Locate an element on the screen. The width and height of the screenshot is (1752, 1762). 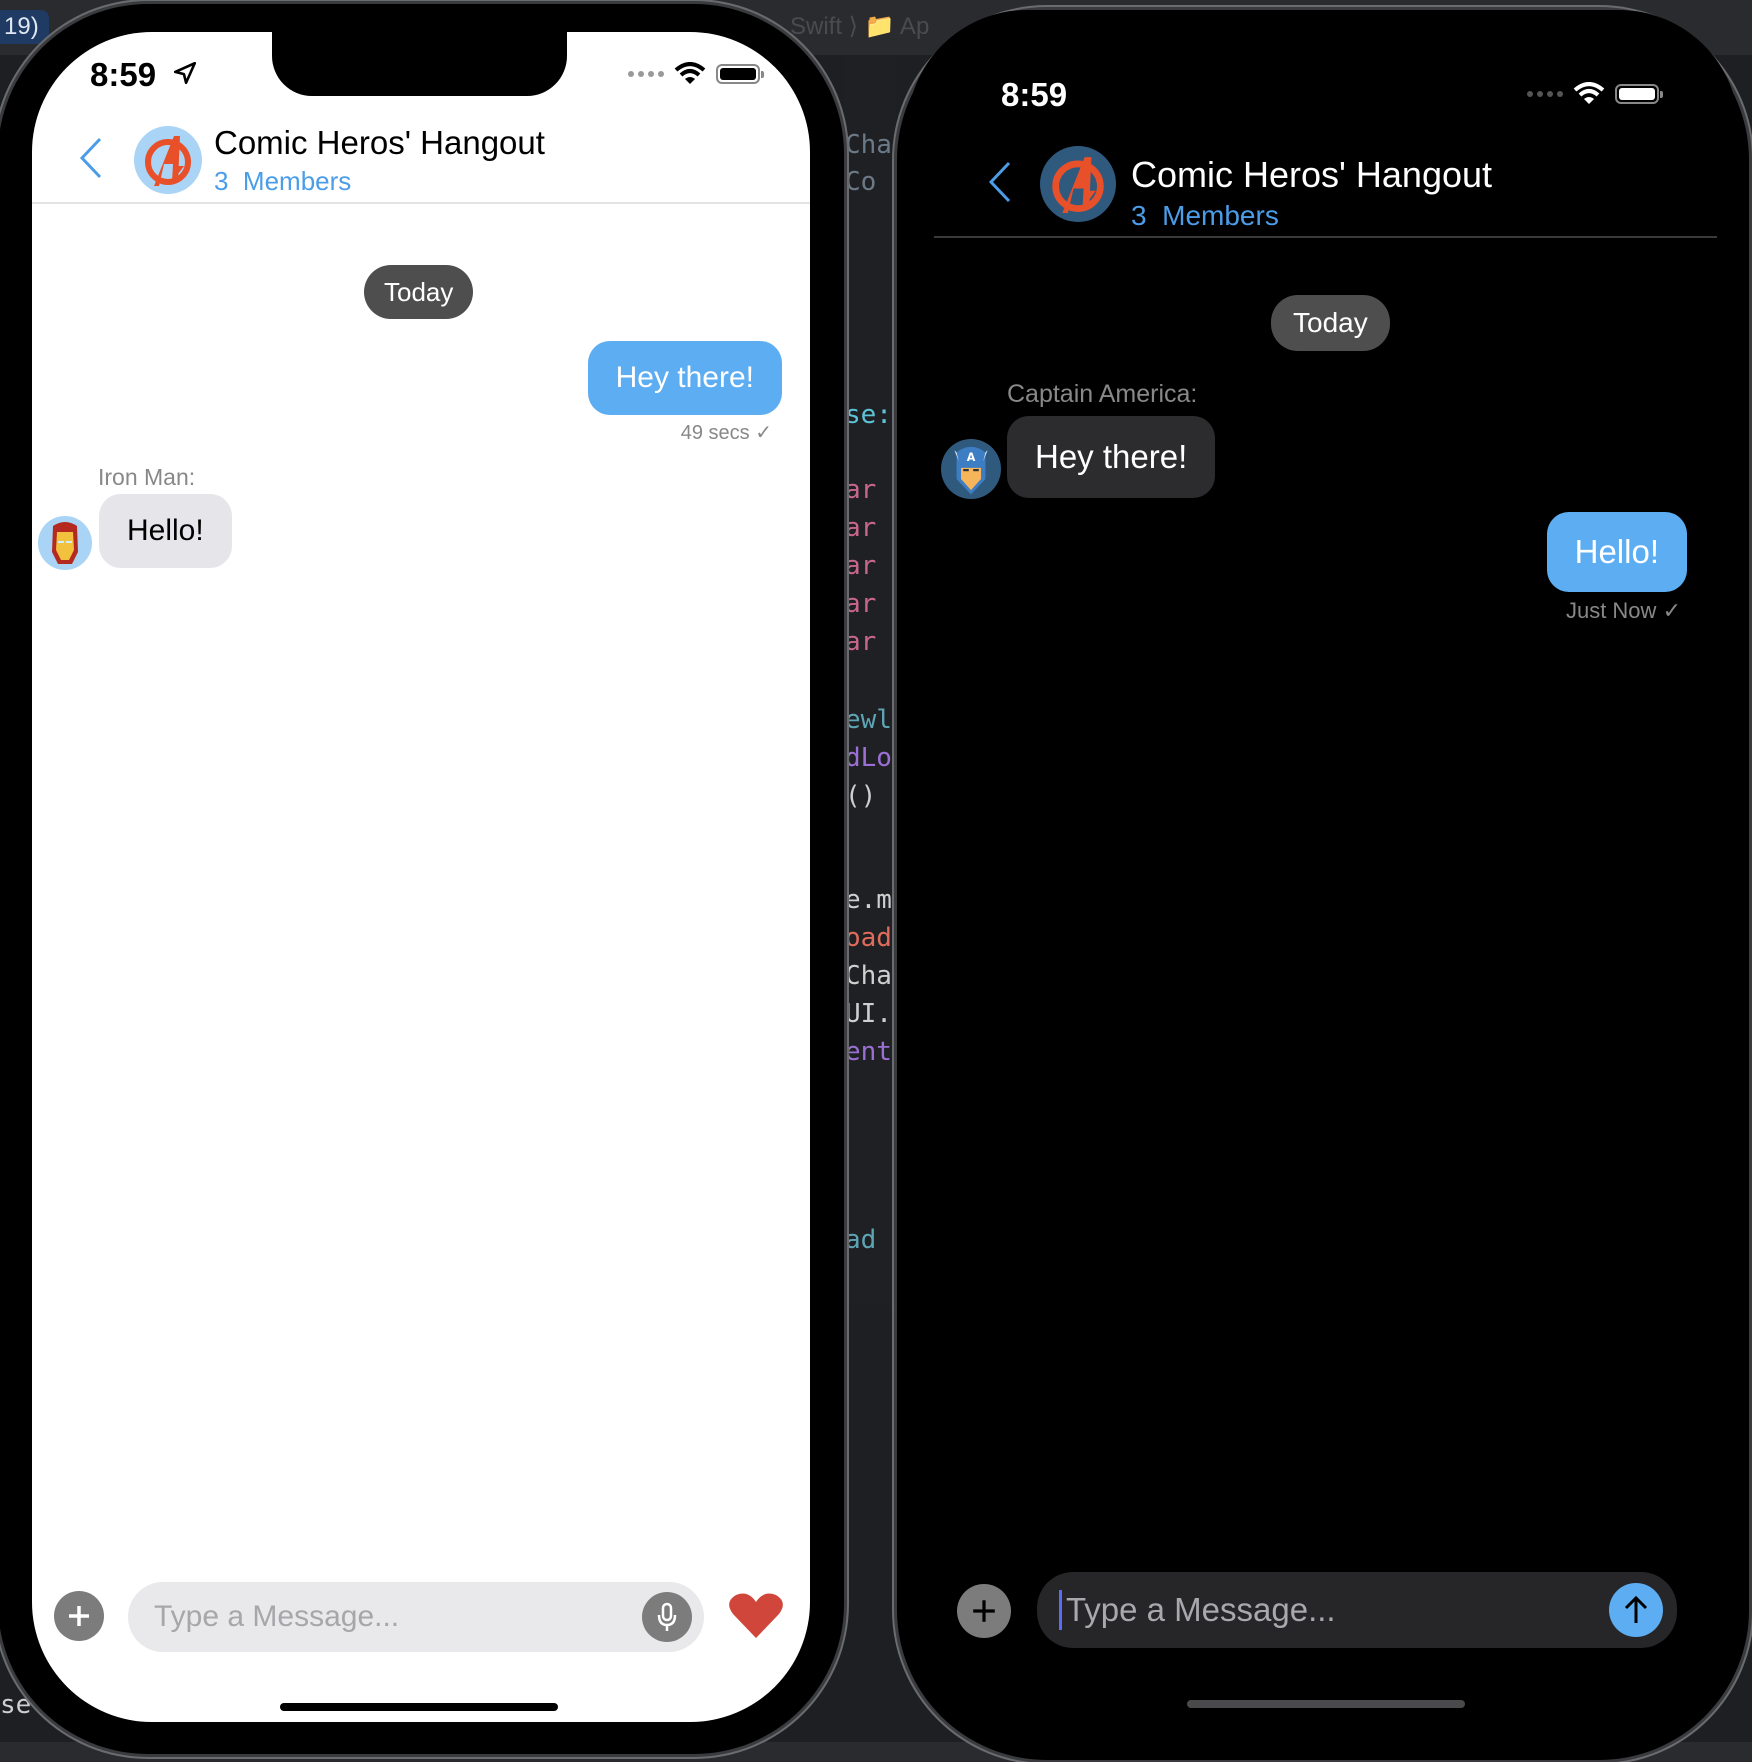
message-meta: 49 secs ✓ is located at coordinates (726, 432).